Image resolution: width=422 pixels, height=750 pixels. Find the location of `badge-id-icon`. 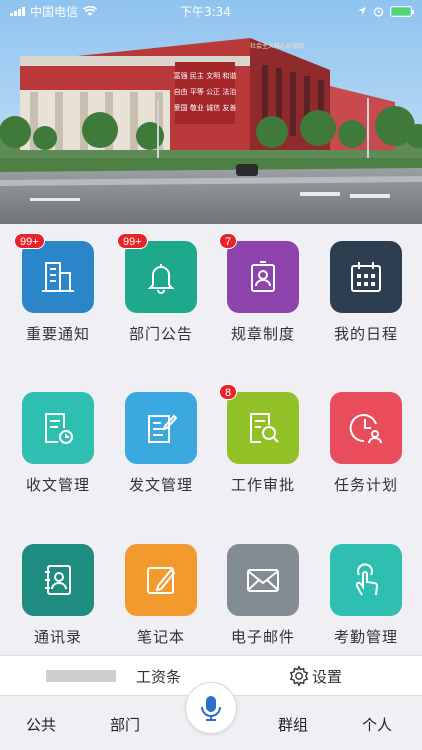

badge-id-icon is located at coordinates (263, 276).